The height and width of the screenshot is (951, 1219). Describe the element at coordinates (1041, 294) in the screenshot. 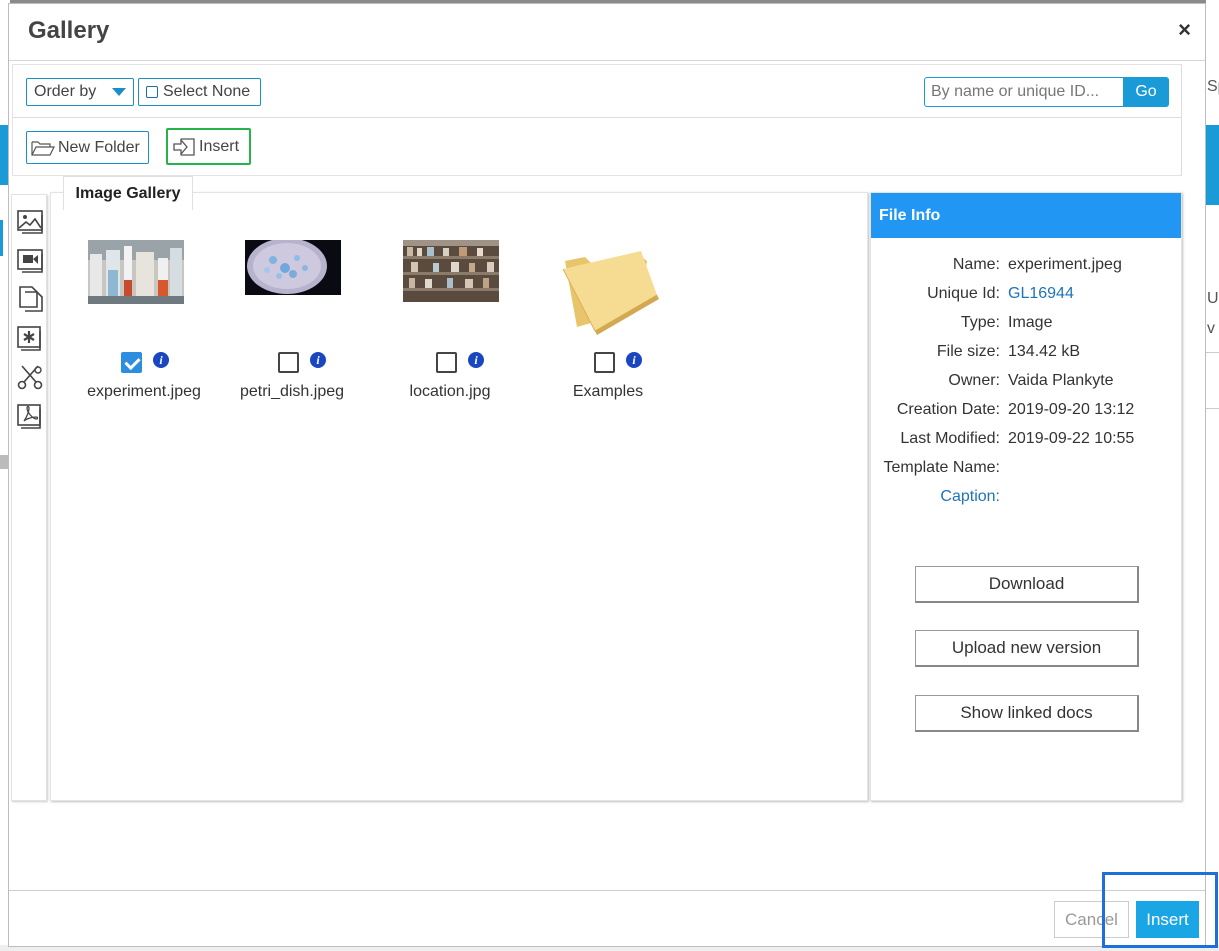

I see `unique-id-link: GL16944` at that location.